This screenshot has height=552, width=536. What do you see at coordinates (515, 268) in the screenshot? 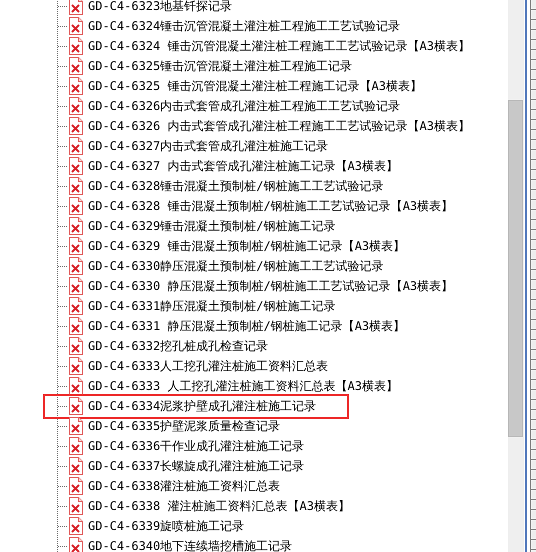
I see `scrollbar-thumb` at bounding box center [515, 268].